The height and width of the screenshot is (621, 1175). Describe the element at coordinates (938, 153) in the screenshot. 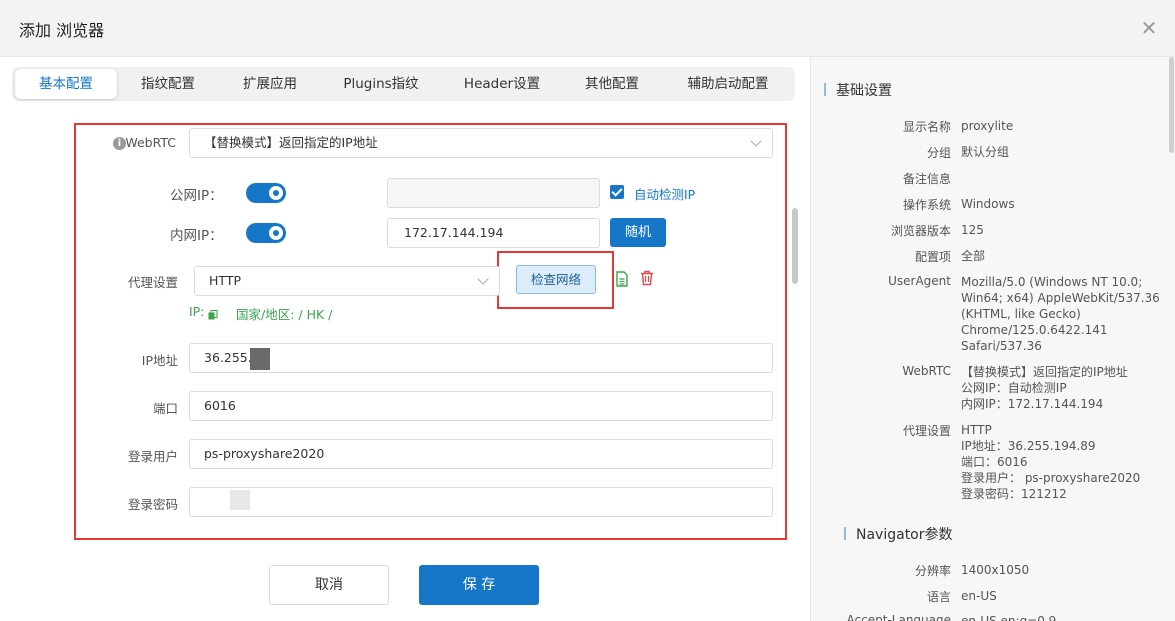

I see `summary-key-group: 分组` at that location.